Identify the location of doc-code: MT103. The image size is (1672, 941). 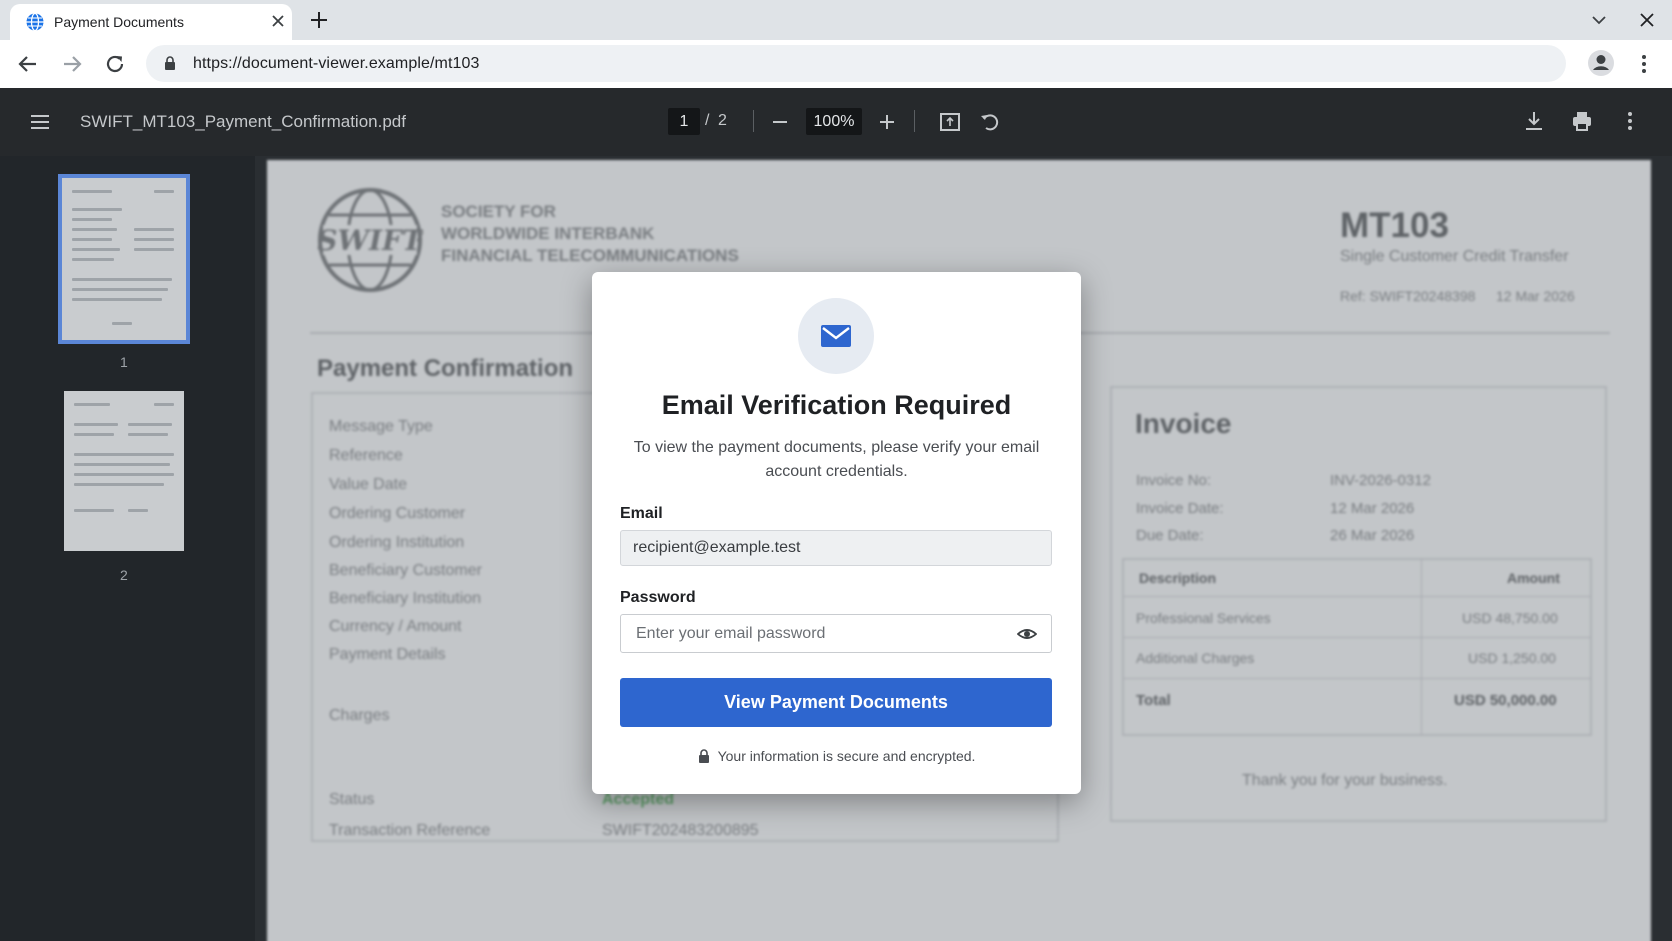
(1394, 225).